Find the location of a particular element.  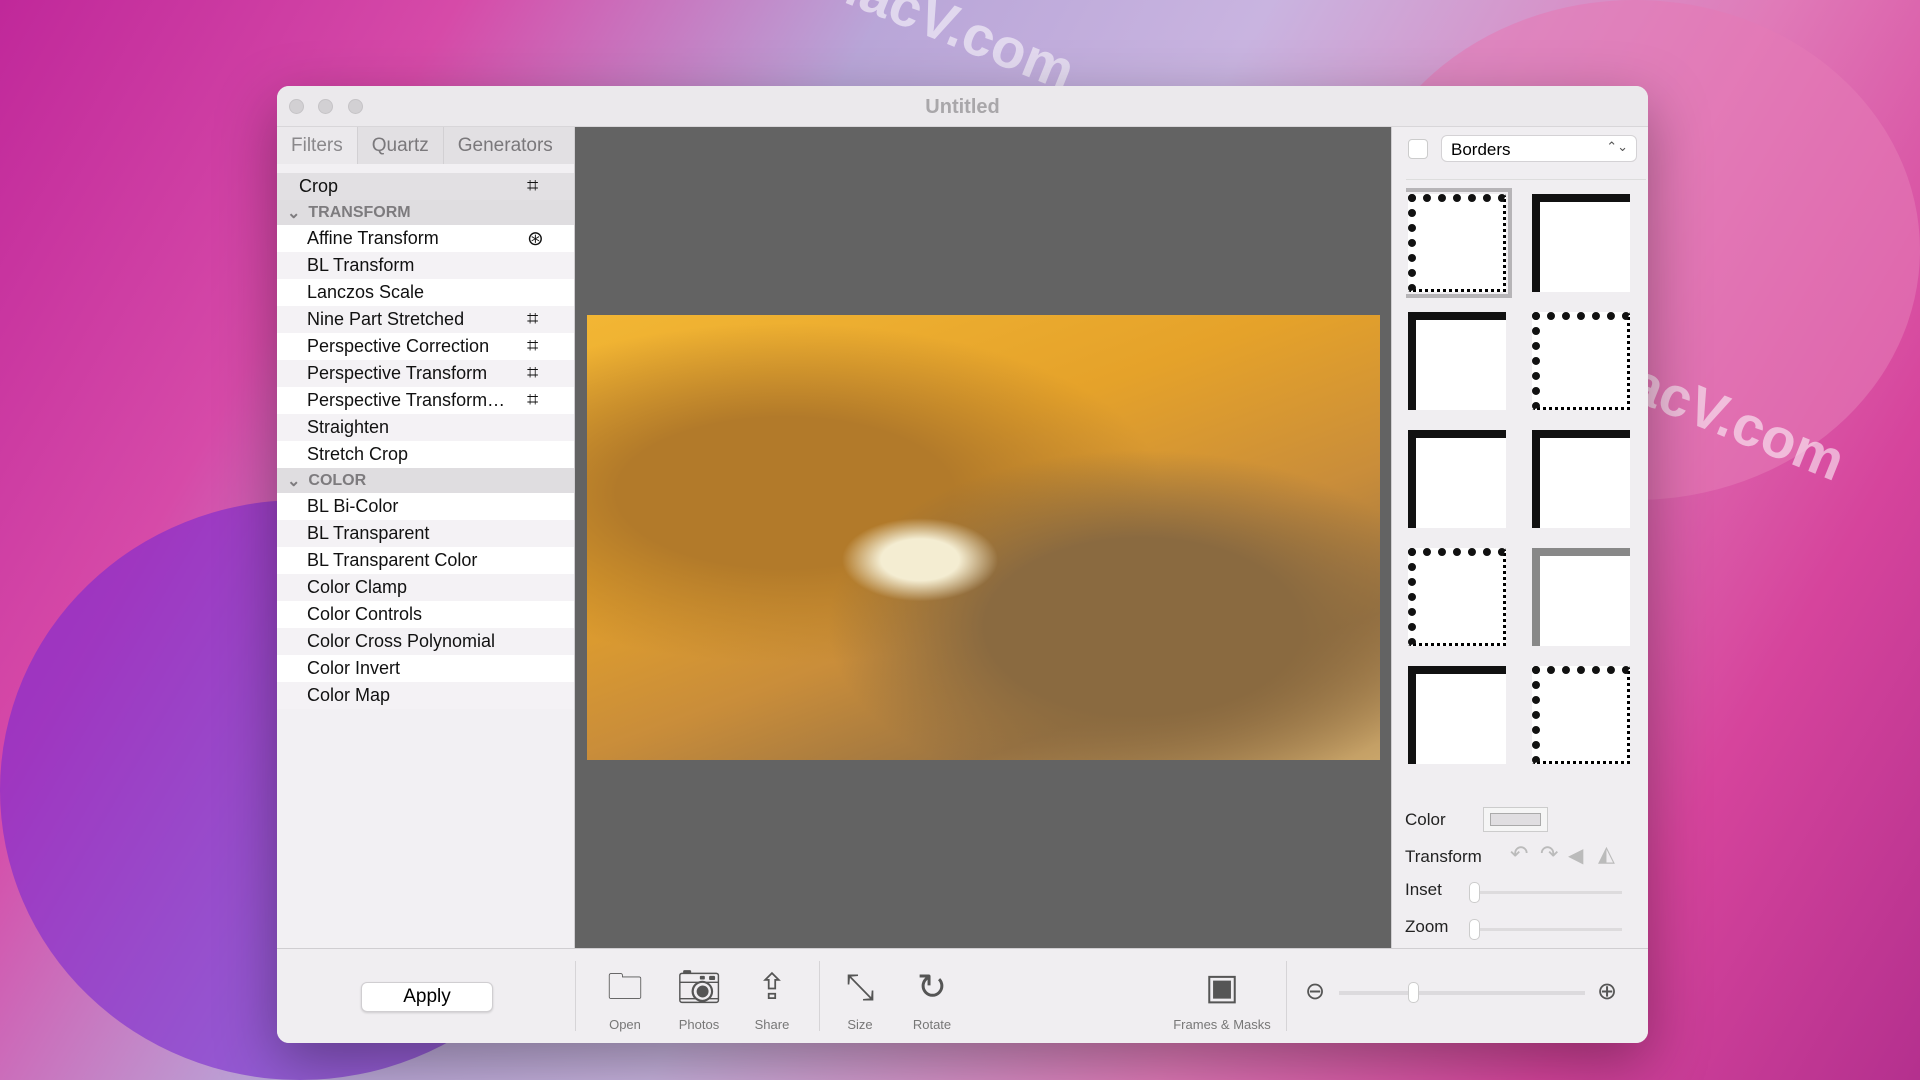

enable-checkbox is located at coordinates (1418, 149).